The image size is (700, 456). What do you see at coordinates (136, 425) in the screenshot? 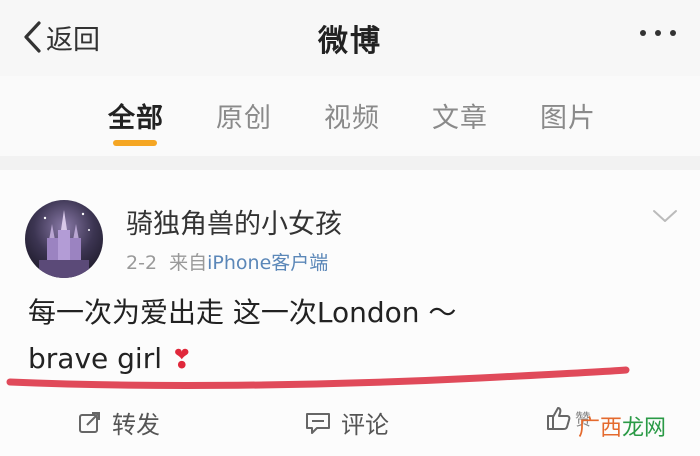
I see `repost-label: 转发` at bounding box center [136, 425].